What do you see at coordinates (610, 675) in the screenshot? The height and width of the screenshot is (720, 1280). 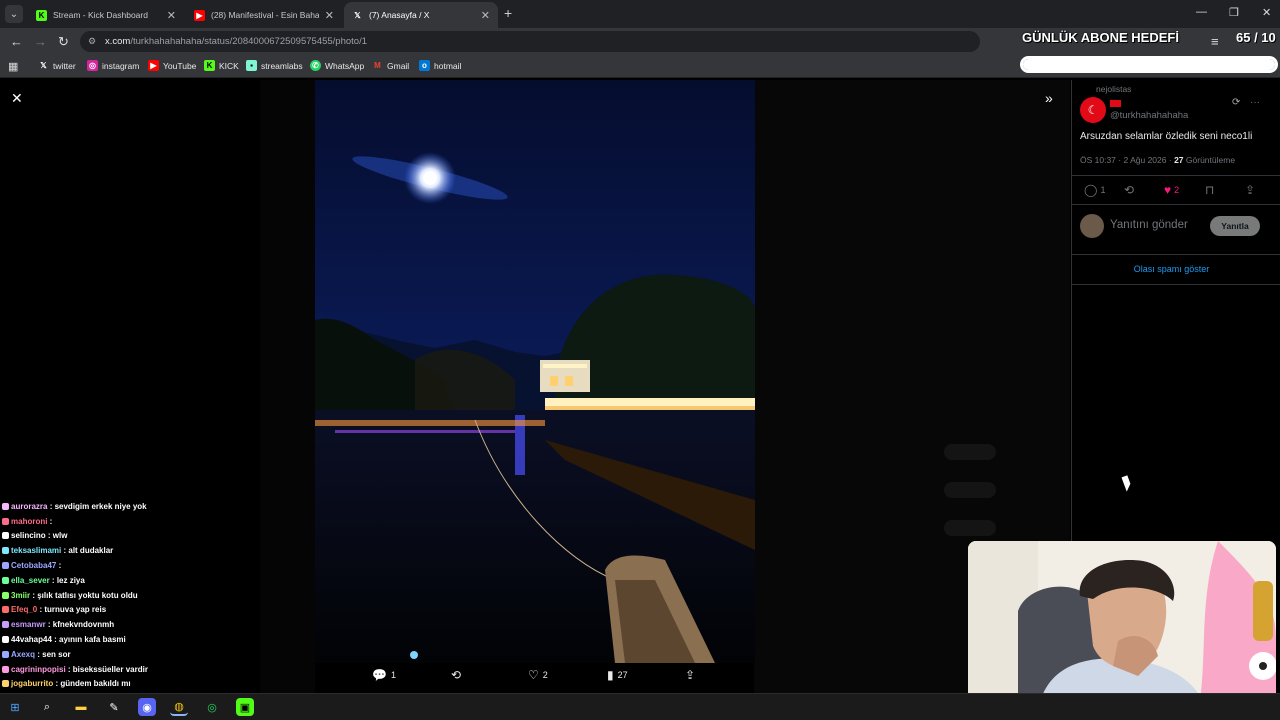 I see `views-icon: ▮` at bounding box center [610, 675].